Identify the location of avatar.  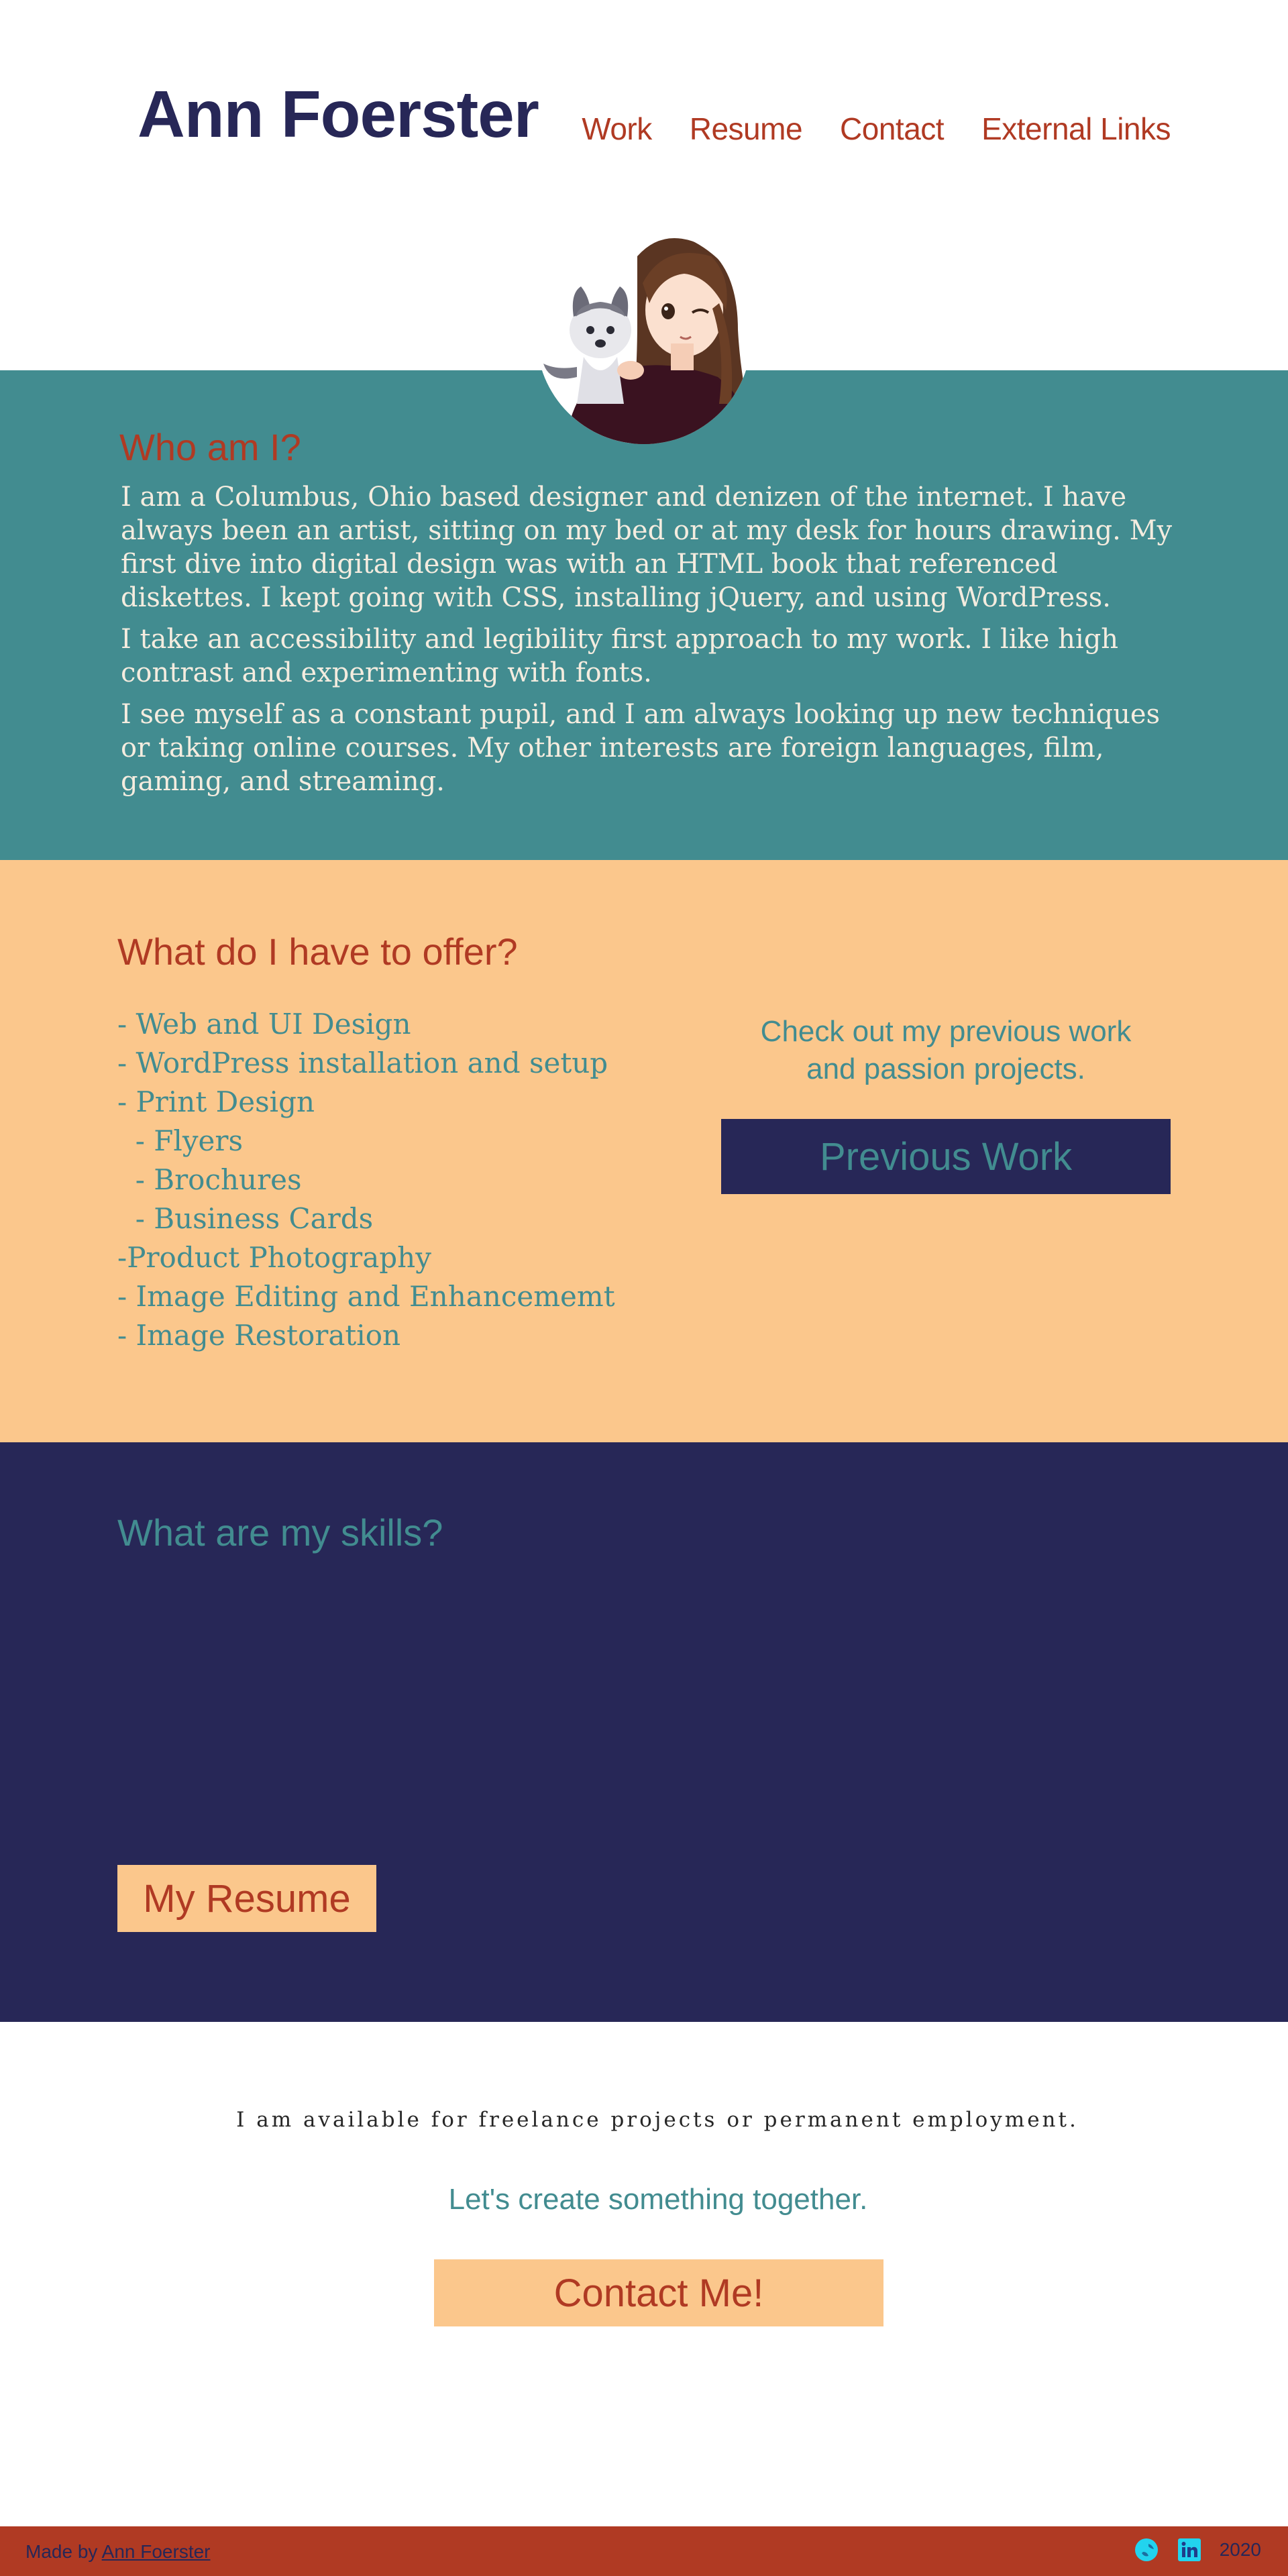
(644, 336).